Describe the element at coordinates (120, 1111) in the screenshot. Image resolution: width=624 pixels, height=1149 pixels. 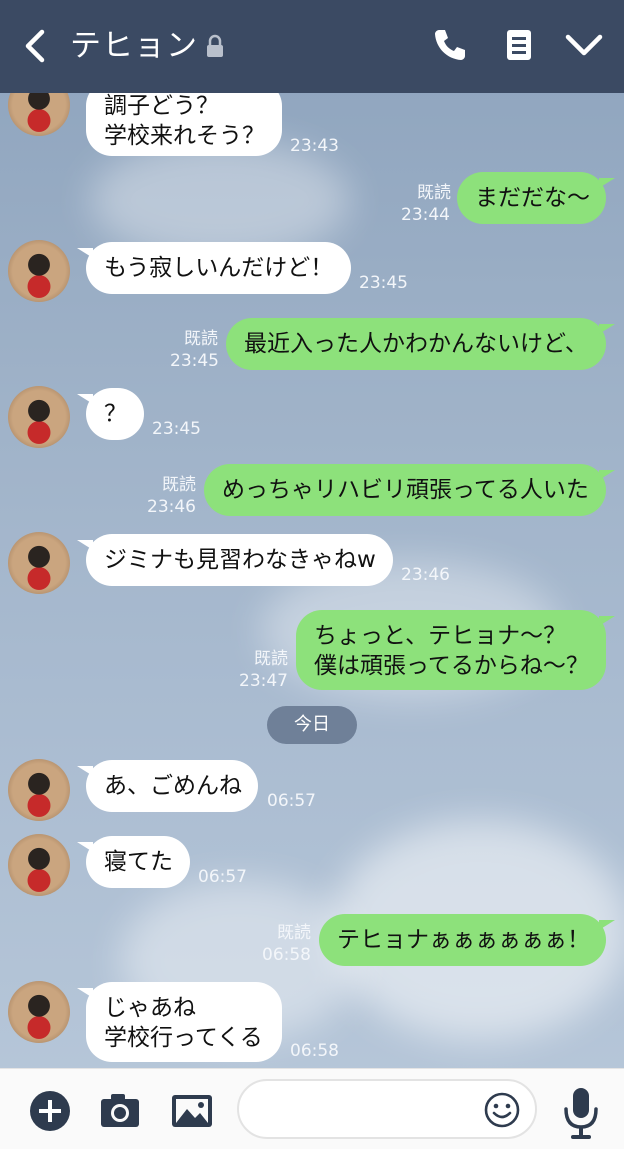
I see `camera-icon` at that location.